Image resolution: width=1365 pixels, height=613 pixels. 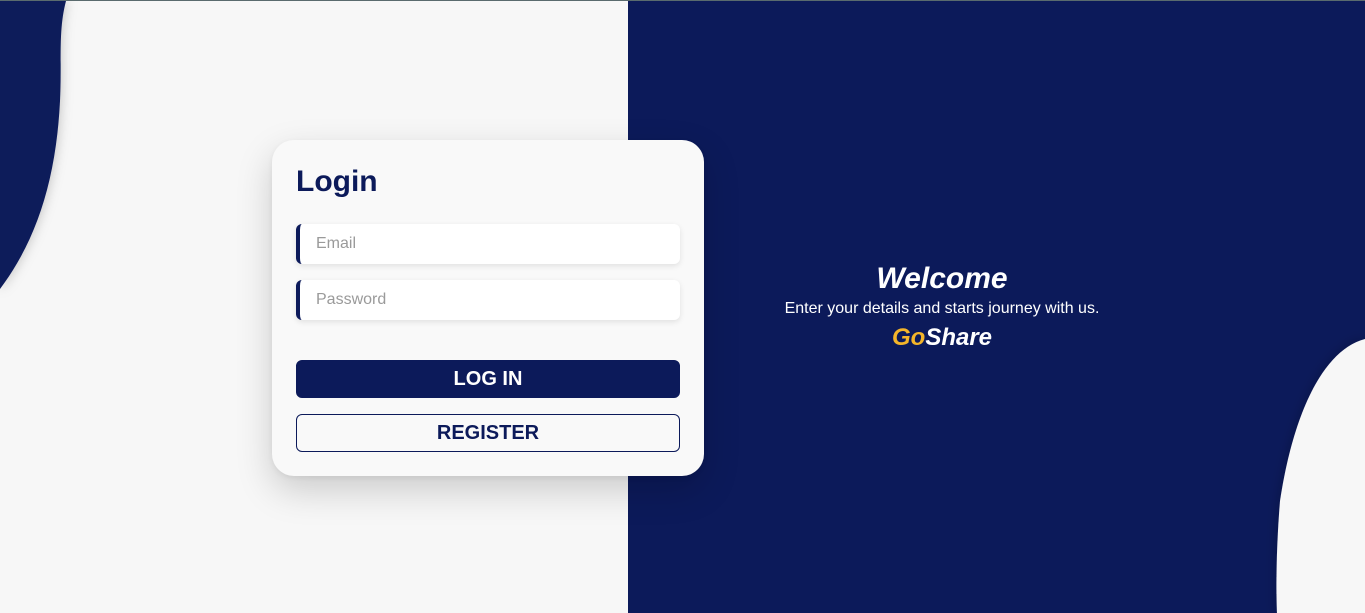 What do you see at coordinates (488, 244) in the screenshot?
I see `email-field` at bounding box center [488, 244].